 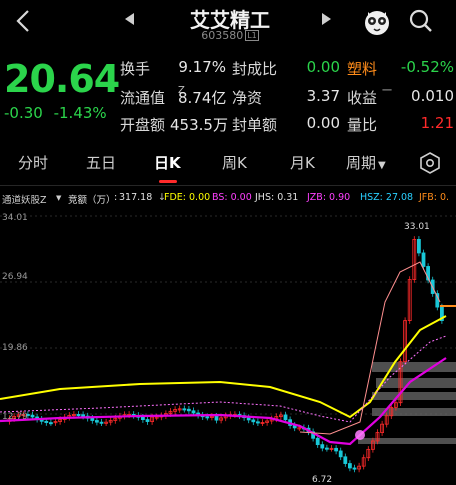 I want to click on owl-assistant-icon, so click(x=377, y=22).